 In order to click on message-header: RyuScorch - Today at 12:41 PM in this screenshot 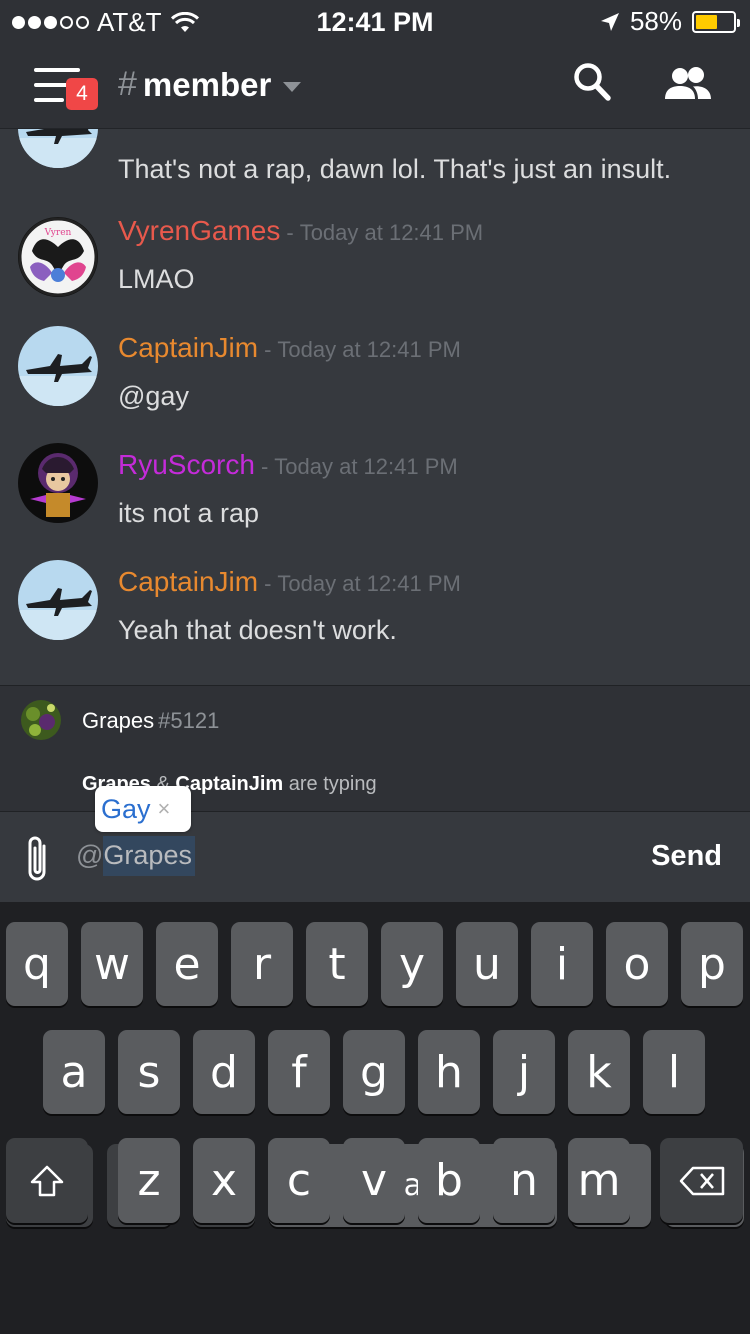, I will do `click(288, 465)`.